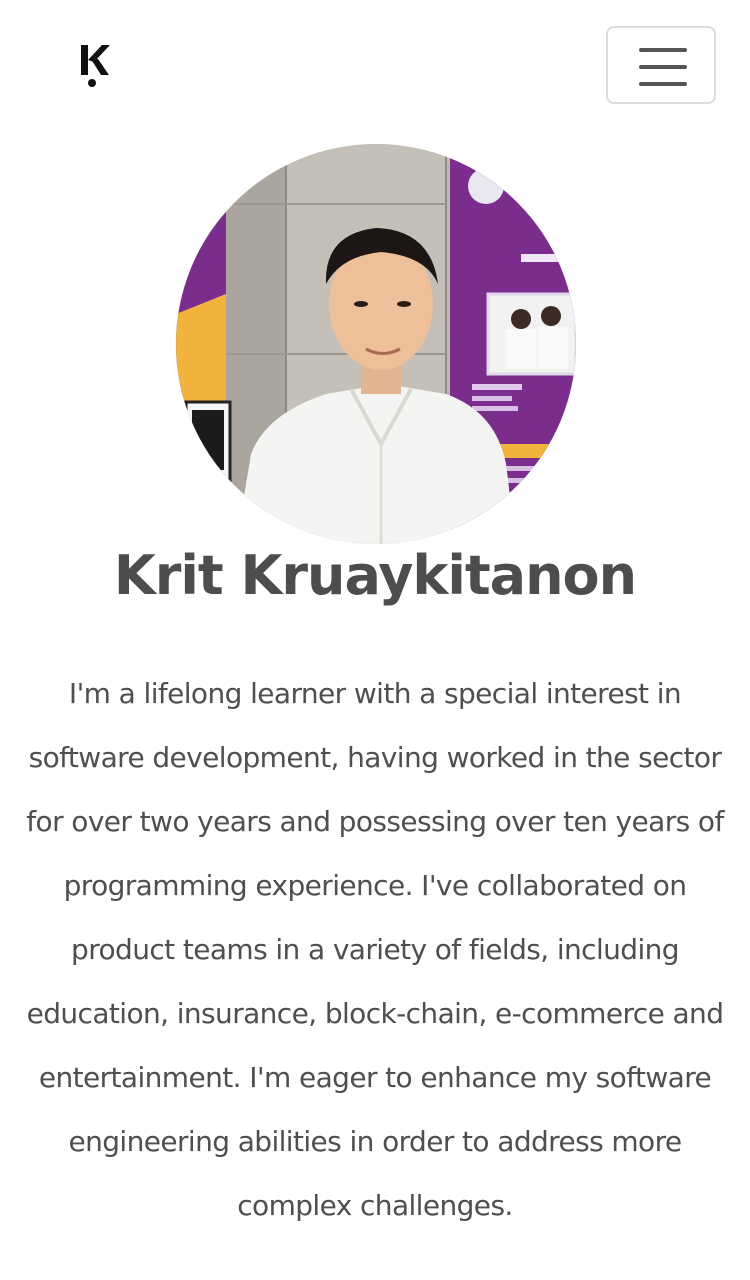 The image size is (750, 1280). What do you see at coordinates (94, 66) in the screenshot?
I see `k-logo-icon` at bounding box center [94, 66].